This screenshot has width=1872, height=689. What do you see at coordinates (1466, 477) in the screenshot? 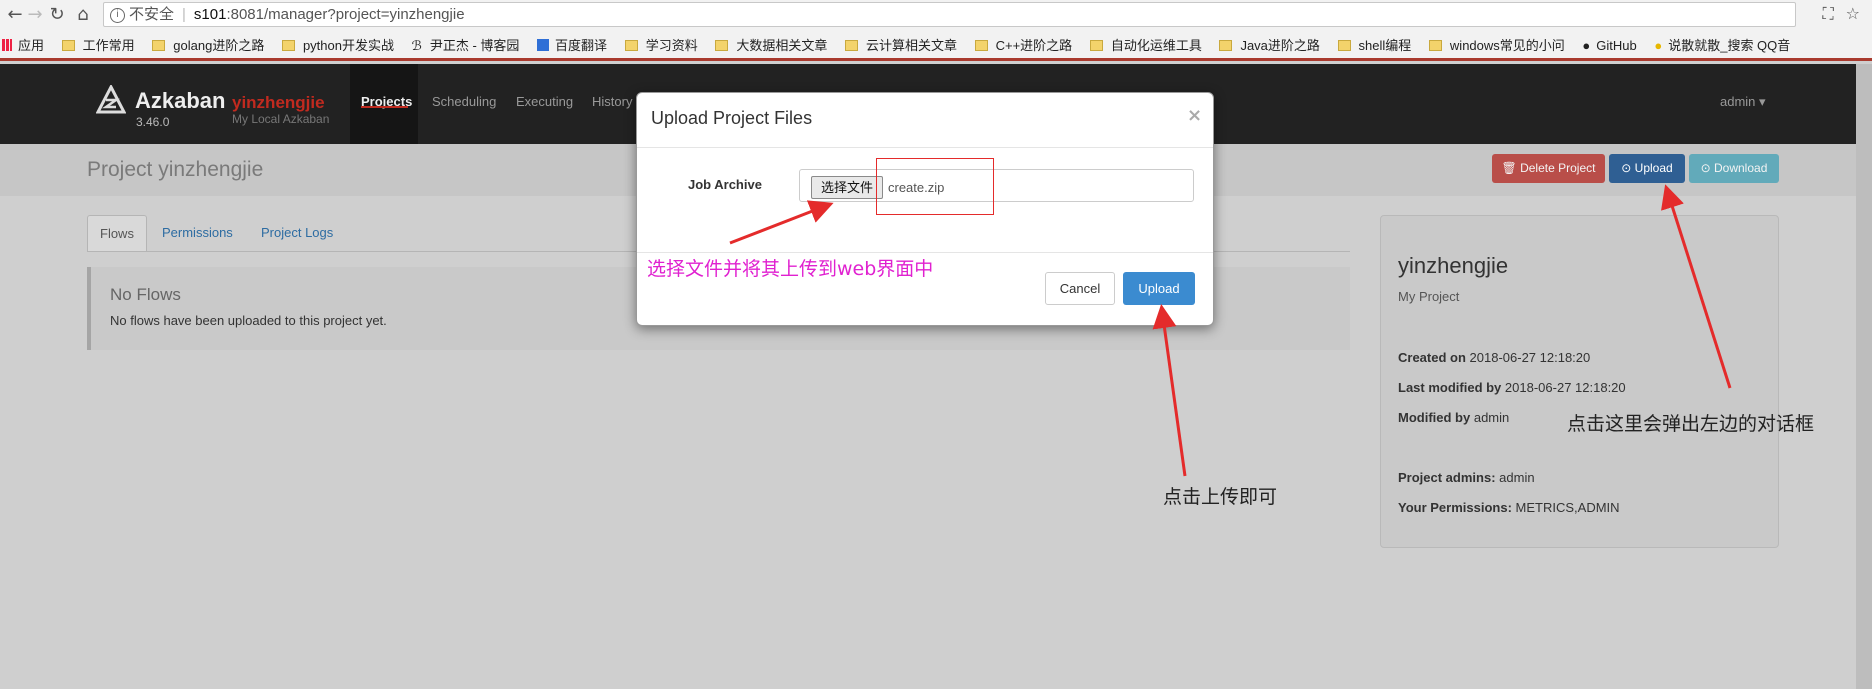
I see `info-project-admins: Project admins: admin` at bounding box center [1466, 477].